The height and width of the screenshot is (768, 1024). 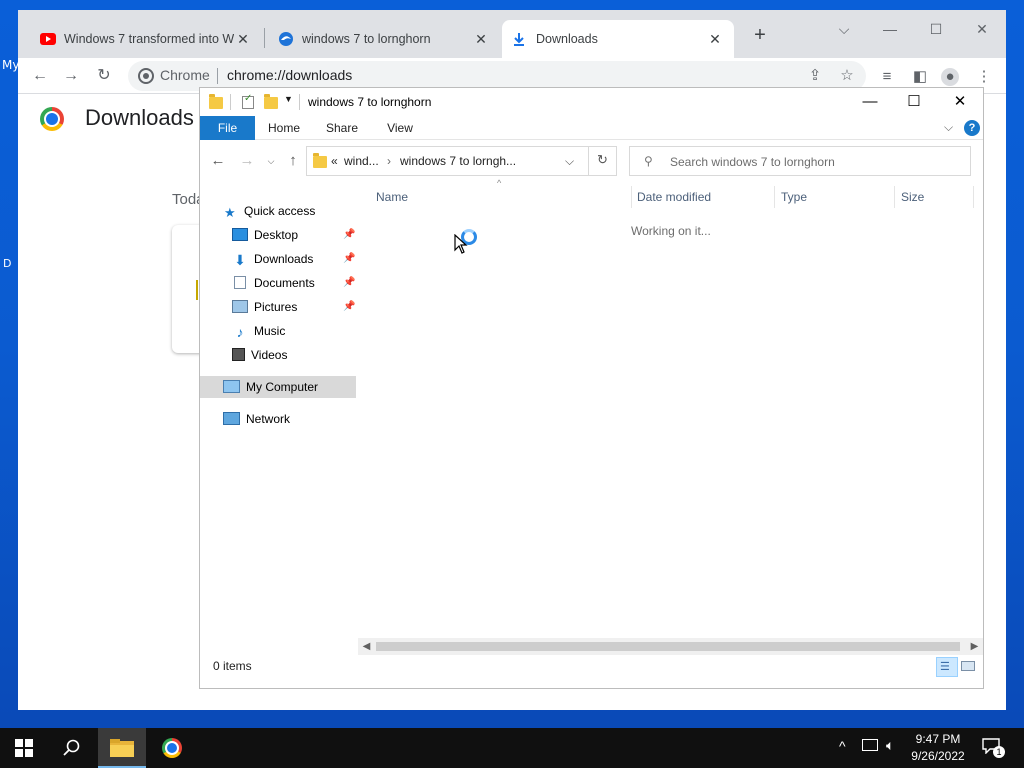 What do you see at coordinates (284, 128) in the screenshot?
I see `tab-home: Home` at bounding box center [284, 128].